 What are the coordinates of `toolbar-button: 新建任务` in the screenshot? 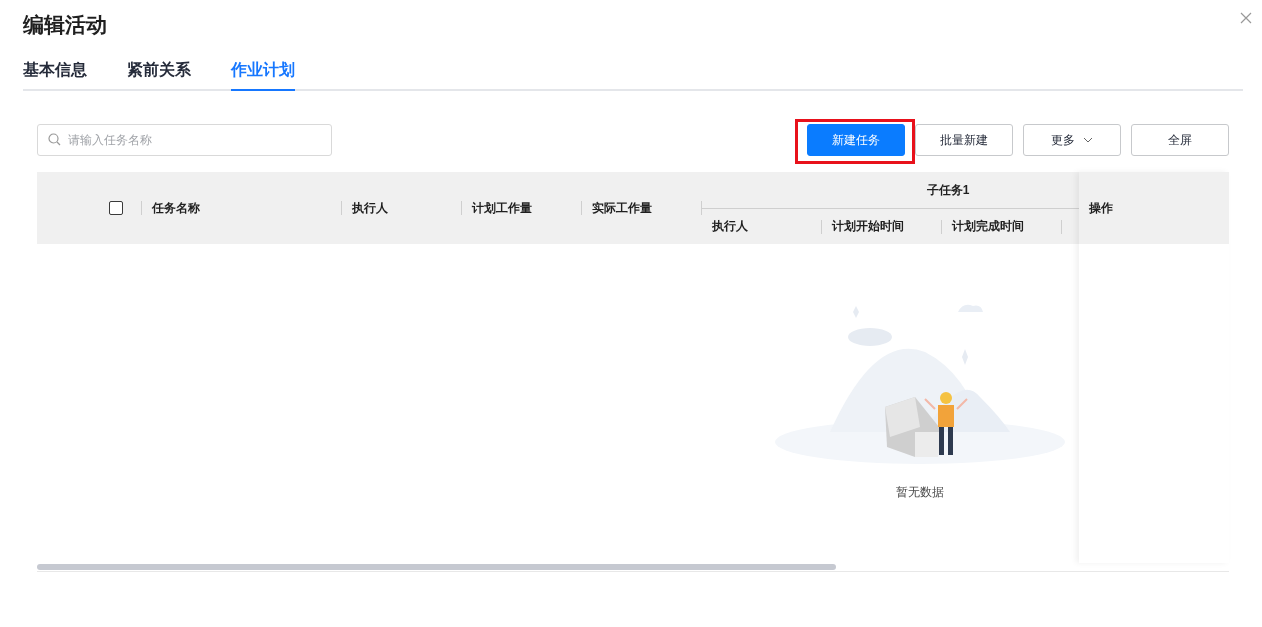 It's located at (856, 140).